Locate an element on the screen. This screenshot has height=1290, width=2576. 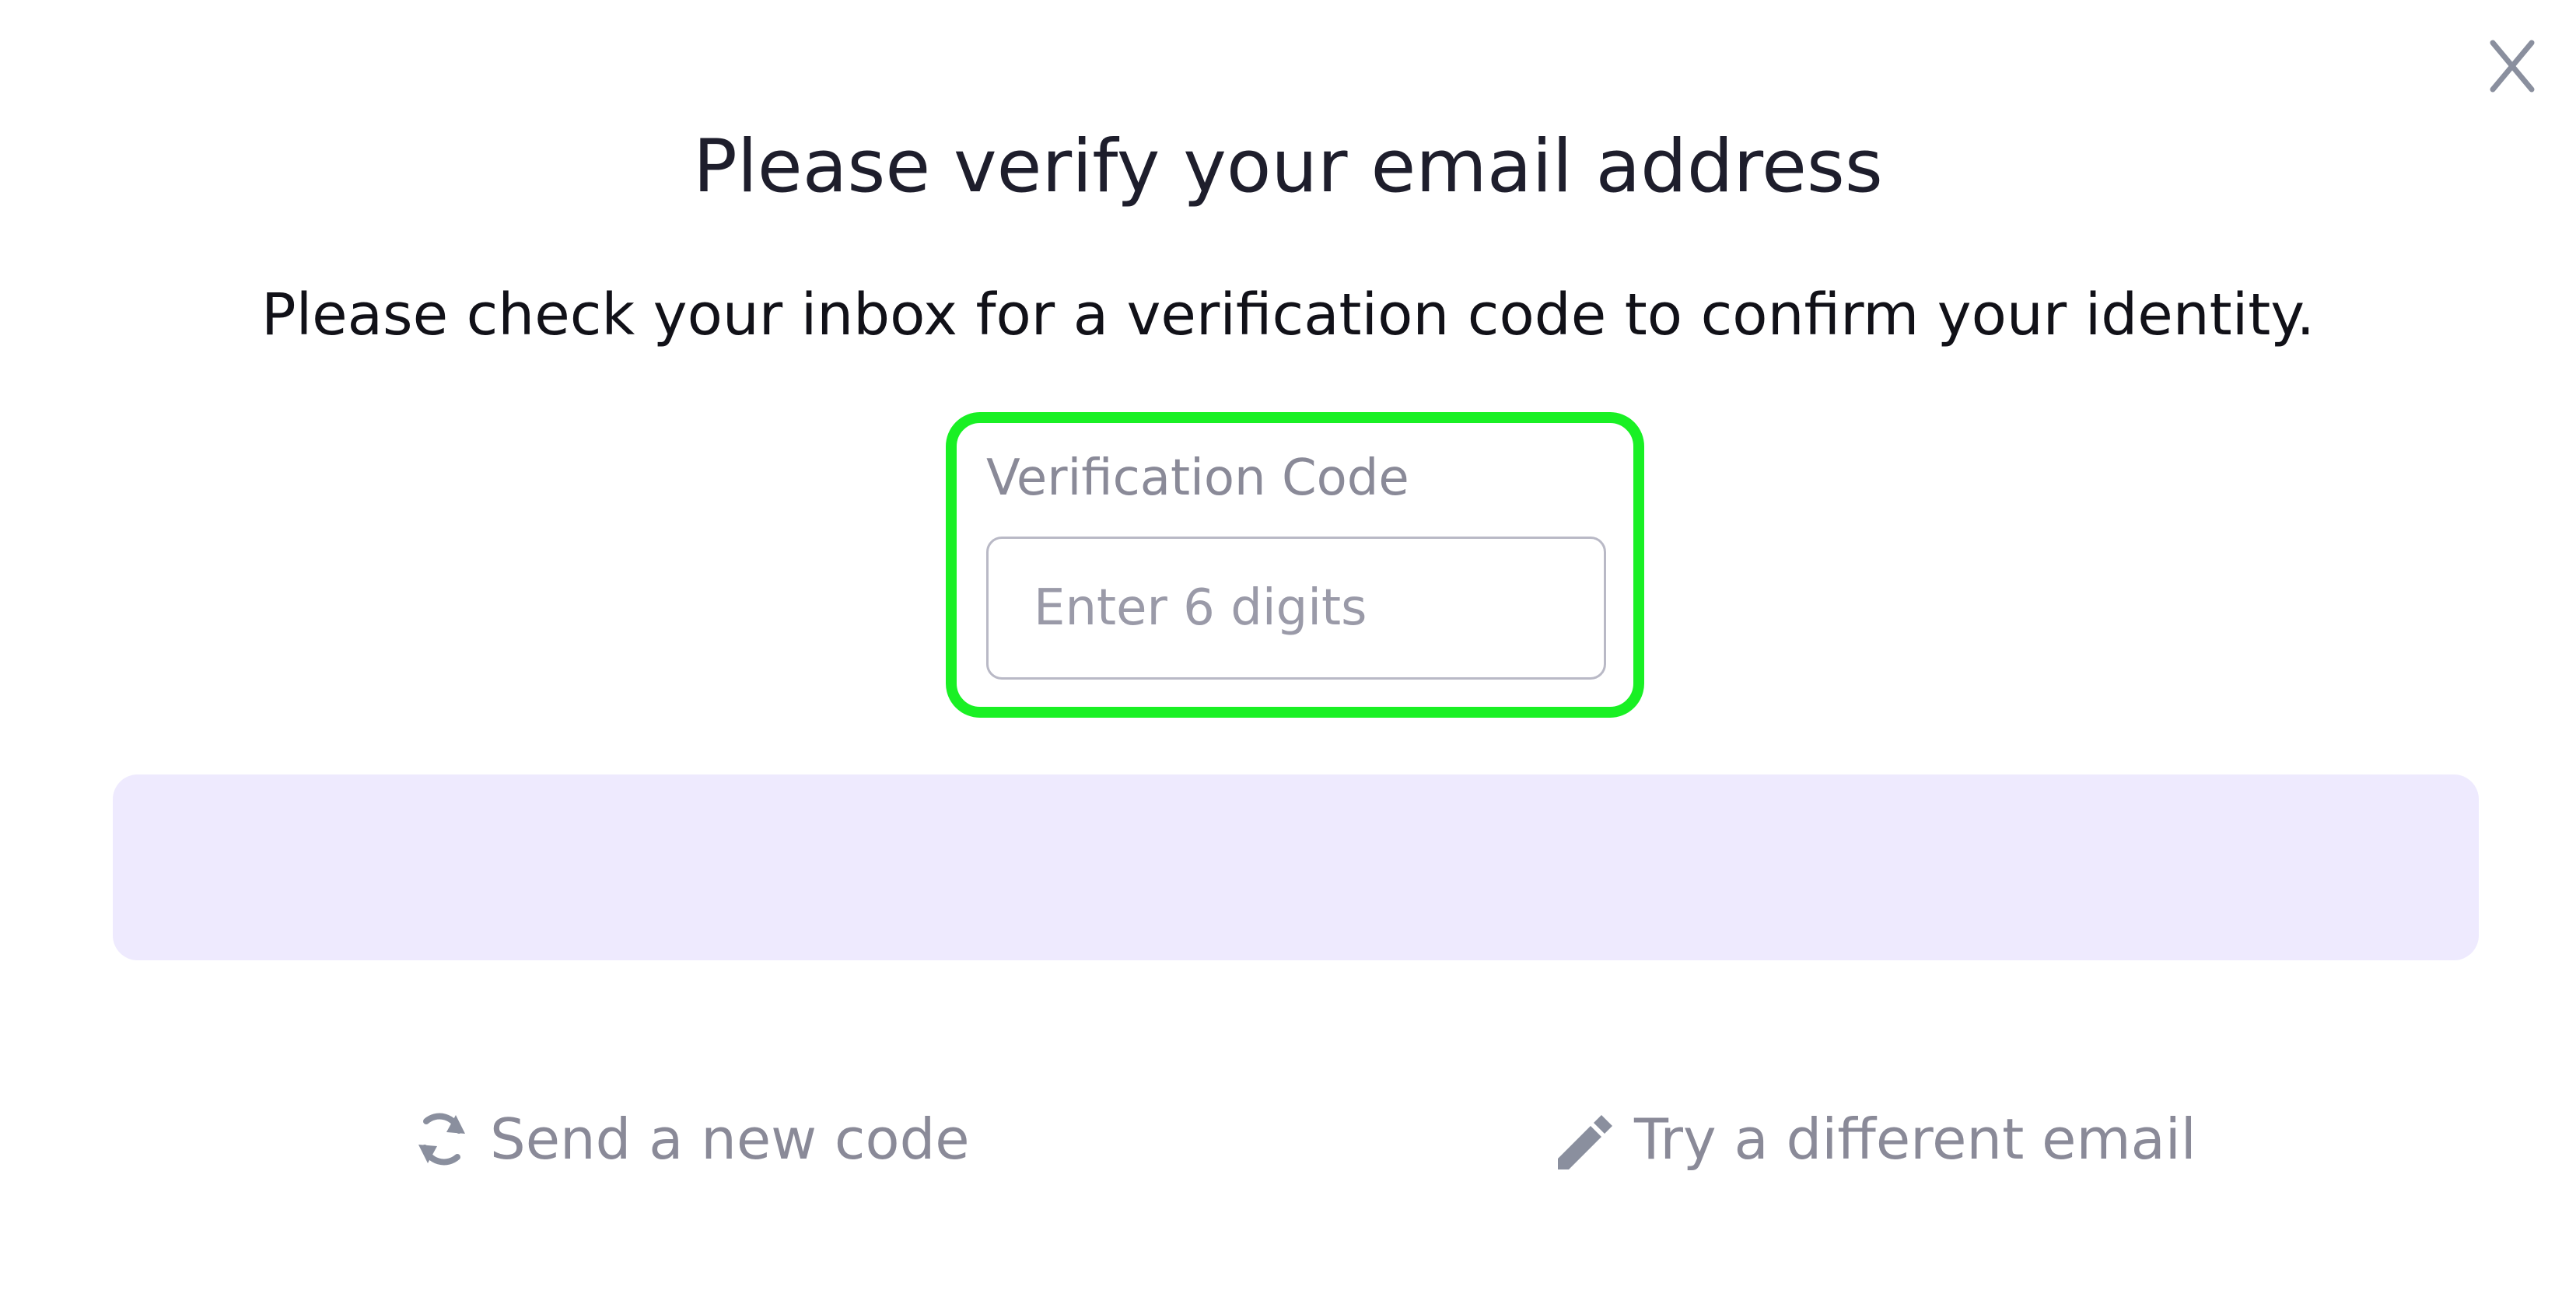
close-icon is located at coordinates (2512, 66).